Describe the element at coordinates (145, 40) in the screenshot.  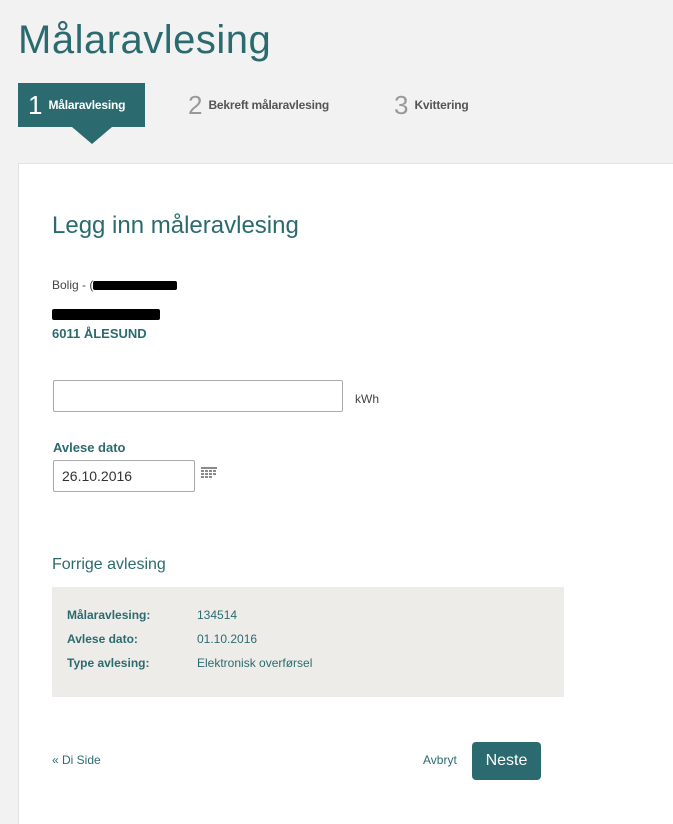
I see `page-title: Målaravlesing` at that location.